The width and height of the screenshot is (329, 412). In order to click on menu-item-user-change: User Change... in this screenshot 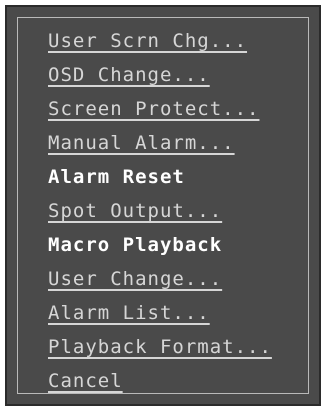, I will do `click(160, 279)`.